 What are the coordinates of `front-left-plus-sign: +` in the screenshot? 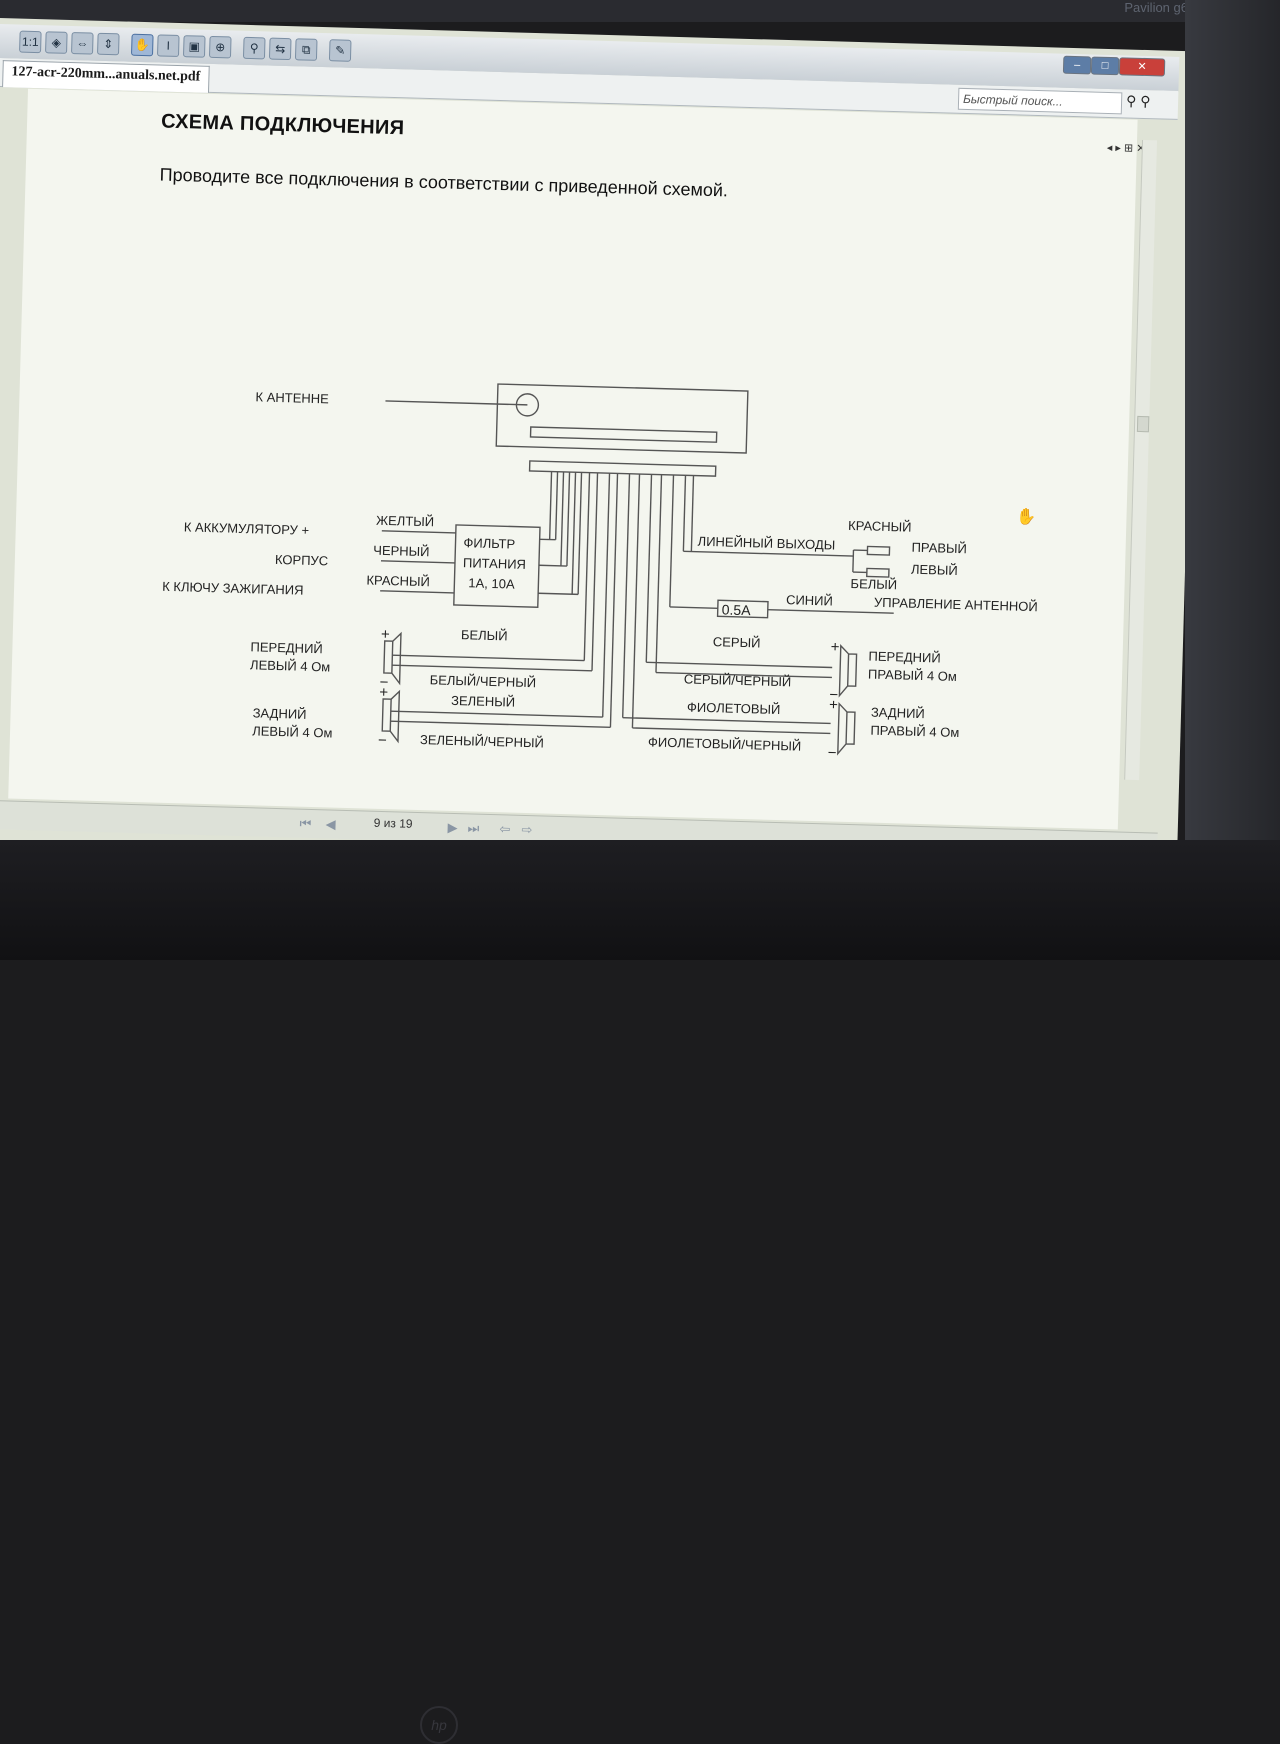 It's located at (385, 634).